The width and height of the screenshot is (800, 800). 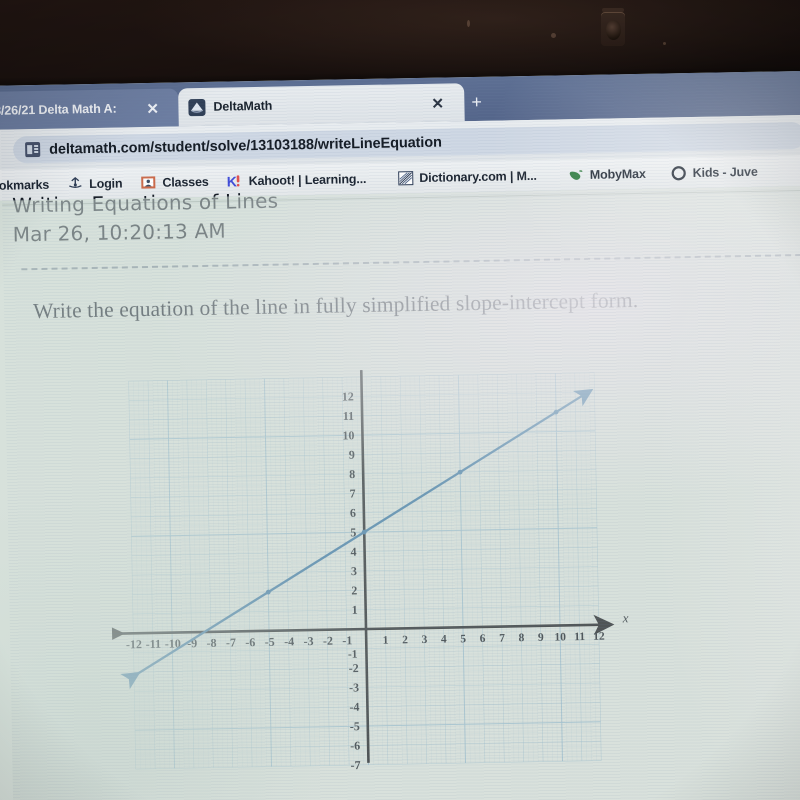 What do you see at coordinates (405, 178) in the screenshot?
I see `dictionary-icon` at bounding box center [405, 178].